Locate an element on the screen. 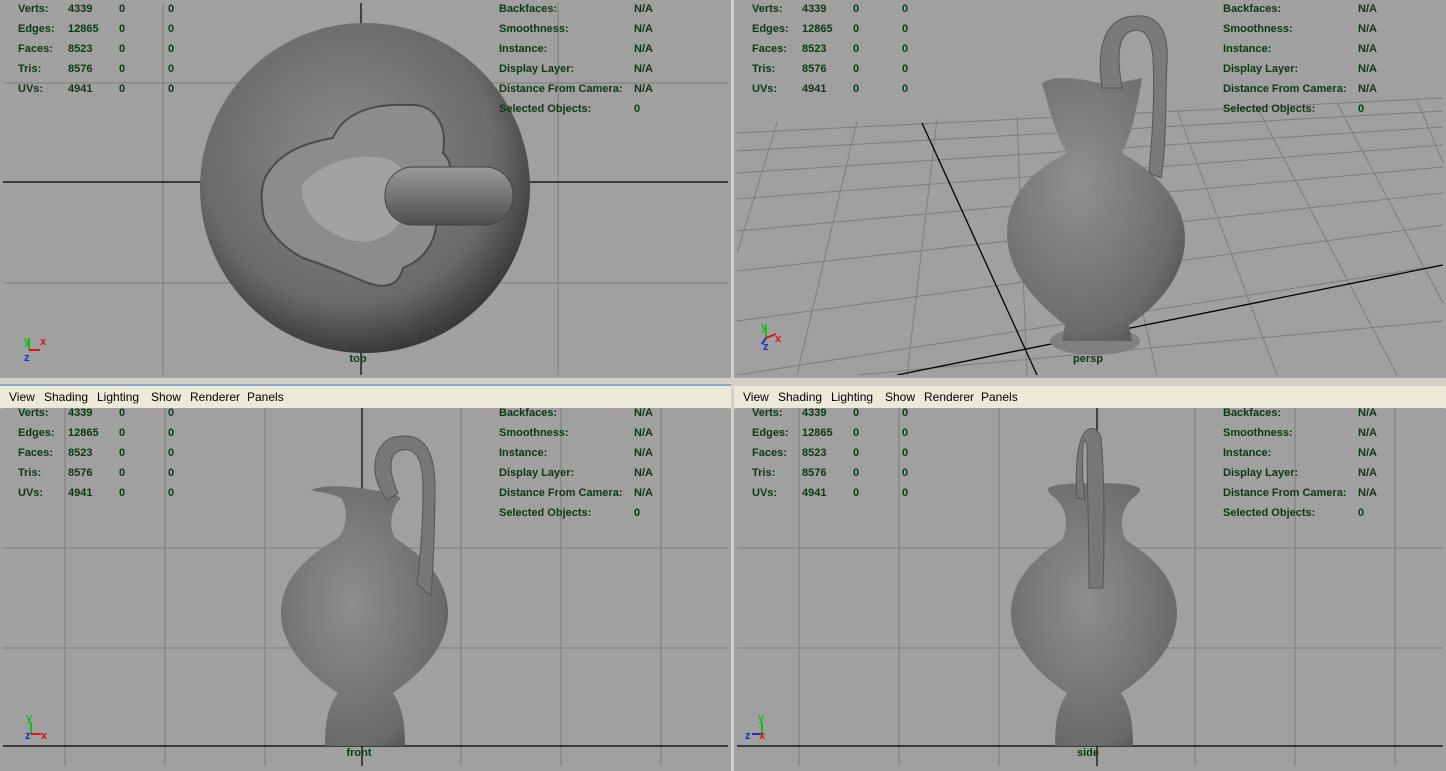  camera-label-front: front is located at coordinates (359, 753).